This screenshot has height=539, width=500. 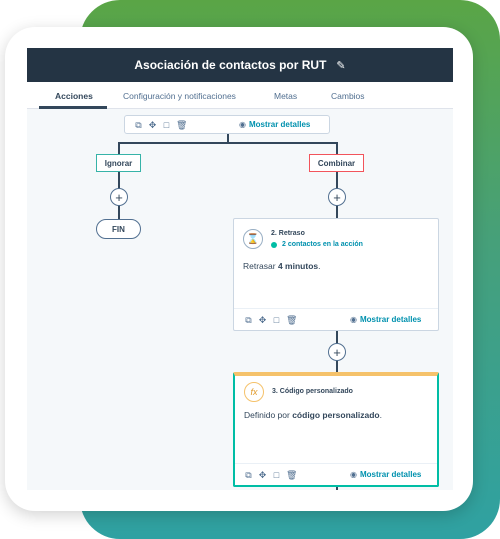 What do you see at coordinates (340, 65) in the screenshot?
I see `pencil-icon: ✎` at bounding box center [340, 65].